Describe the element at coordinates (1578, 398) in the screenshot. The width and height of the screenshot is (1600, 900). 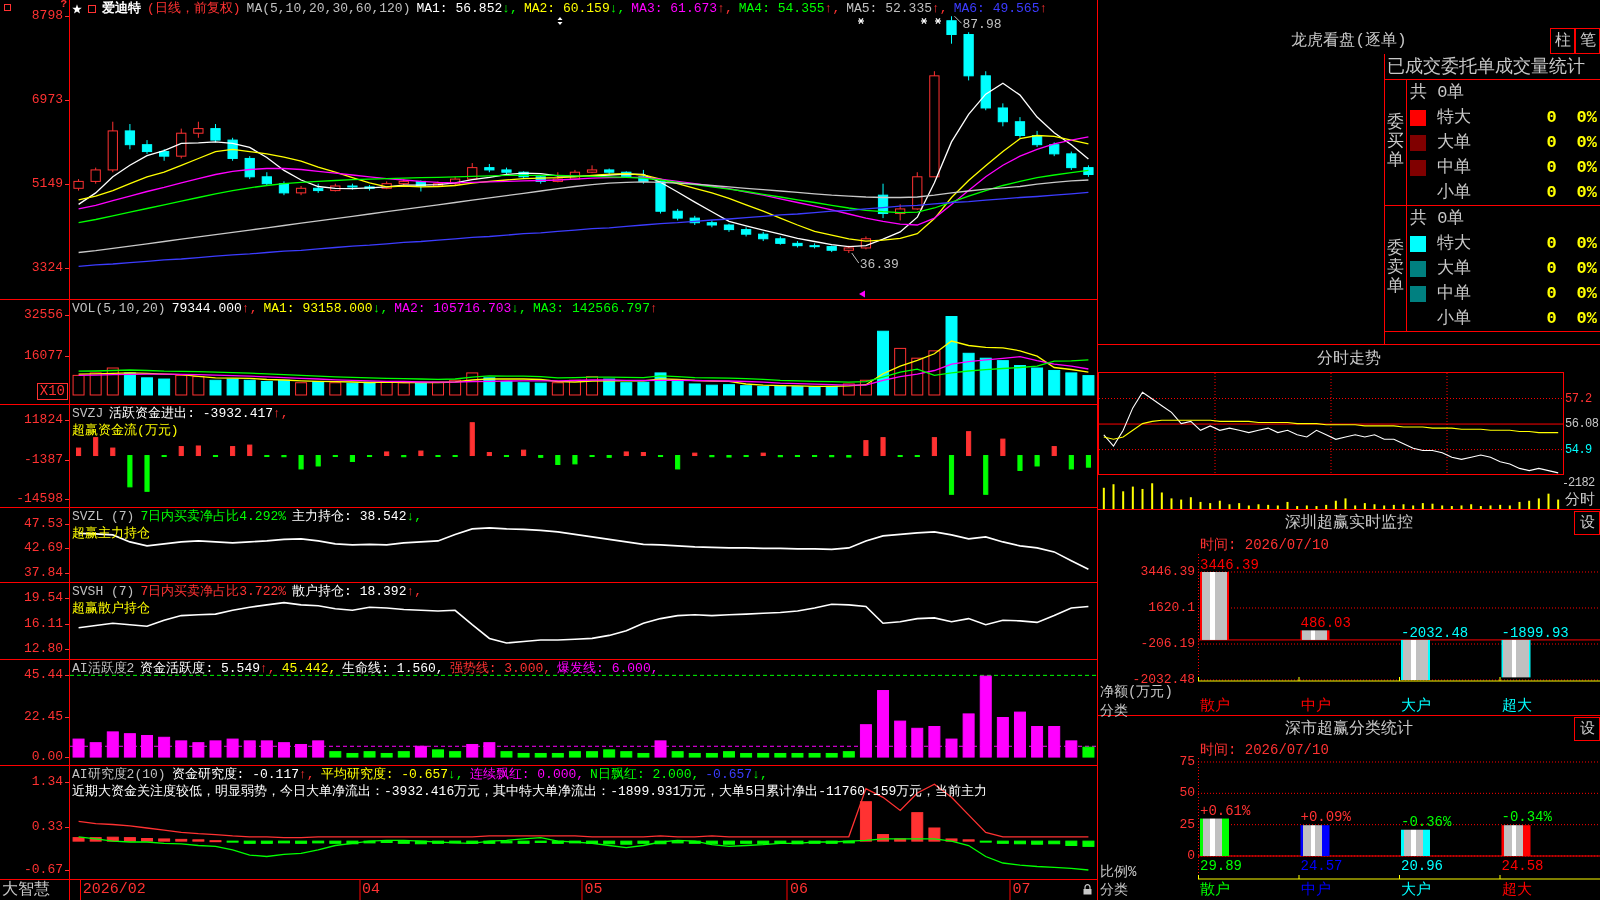
I see `axis-tick-label: 57.2` at that location.